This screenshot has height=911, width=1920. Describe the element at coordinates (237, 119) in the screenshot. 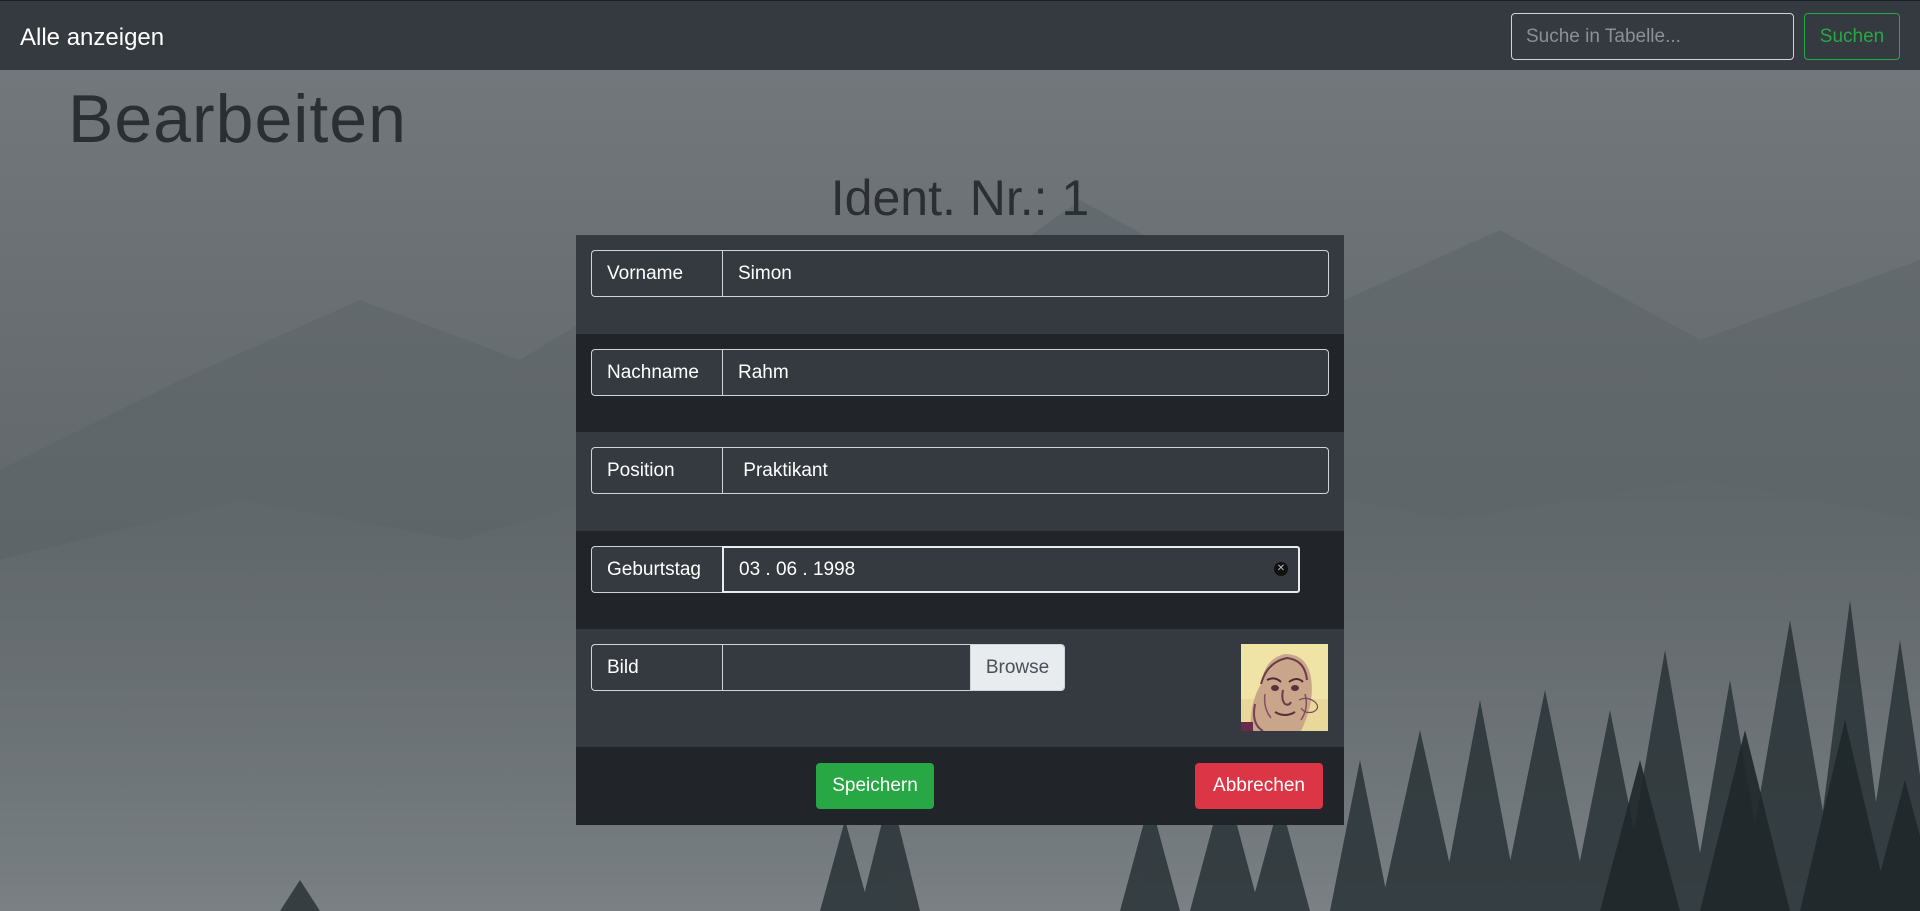

I see `page-title: Bearbeiten` at that location.